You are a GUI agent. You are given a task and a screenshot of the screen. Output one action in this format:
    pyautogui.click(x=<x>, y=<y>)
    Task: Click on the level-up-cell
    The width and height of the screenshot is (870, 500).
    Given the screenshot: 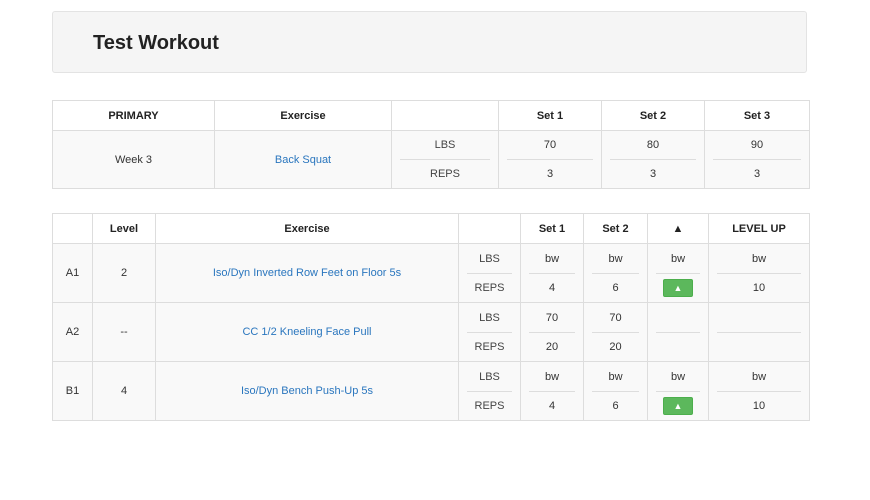 What is the action you would take?
    pyautogui.click(x=759, y=332)
    